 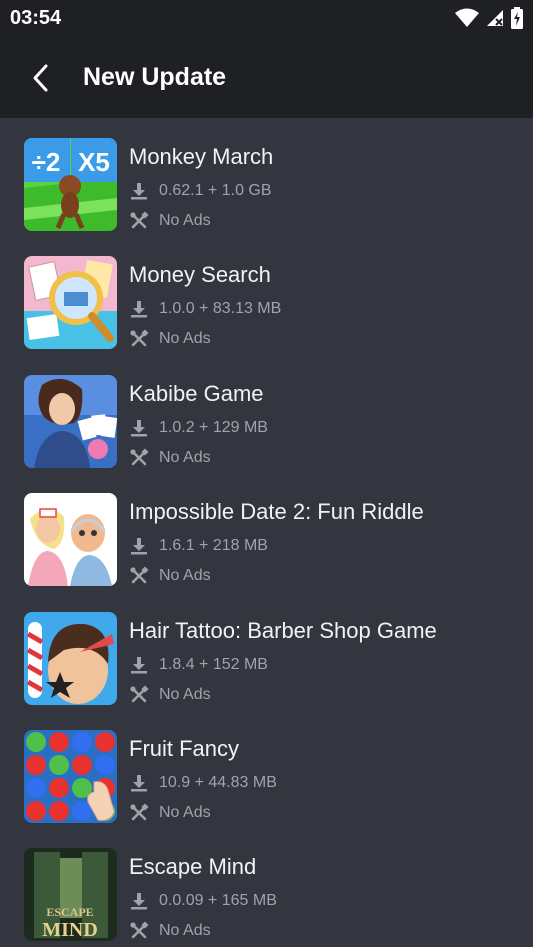 I want to click on app-icon-money-search, so click(x=70, y=303).